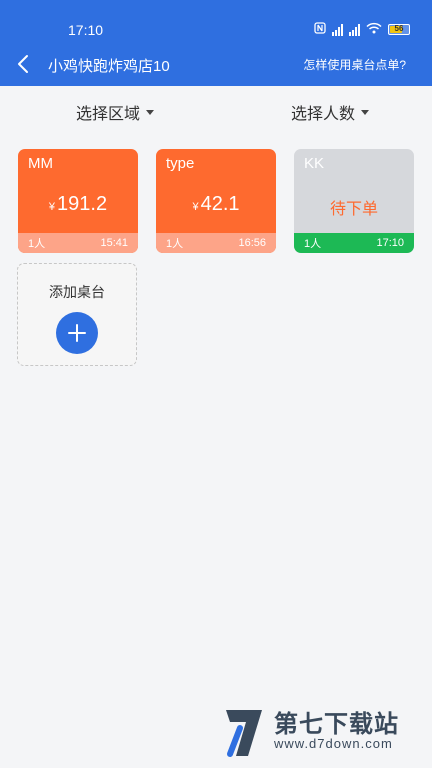  I want to click on watermark-text: 第七下载站, so click(336, 724).